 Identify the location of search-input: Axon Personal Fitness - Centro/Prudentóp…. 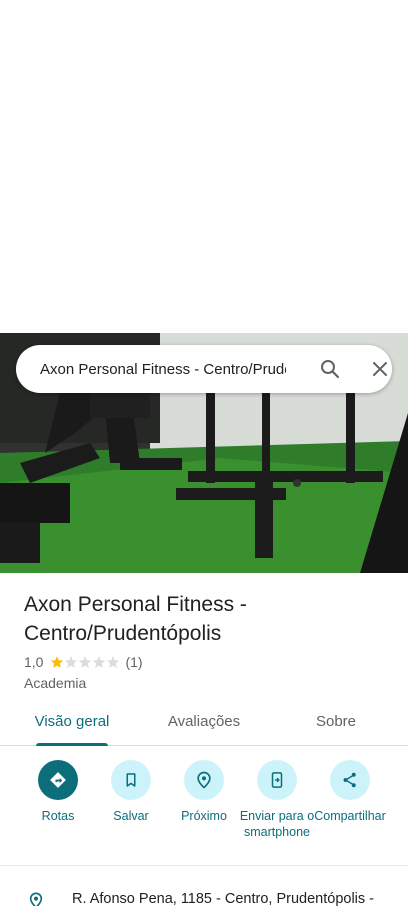
(163, 369).